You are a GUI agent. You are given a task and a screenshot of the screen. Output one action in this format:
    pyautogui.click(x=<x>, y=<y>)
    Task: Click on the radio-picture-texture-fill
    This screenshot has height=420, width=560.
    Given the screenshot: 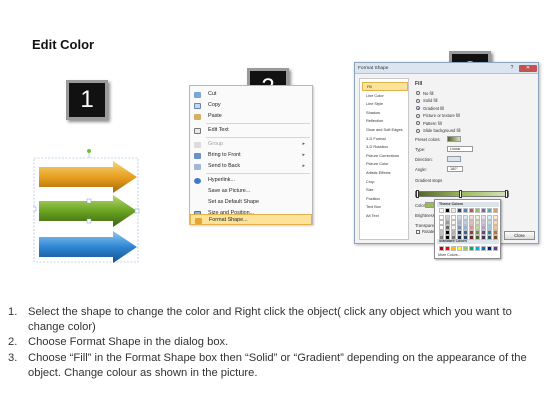 What is the action you would take?
    pyautogui.click(x=418, y=115)
    